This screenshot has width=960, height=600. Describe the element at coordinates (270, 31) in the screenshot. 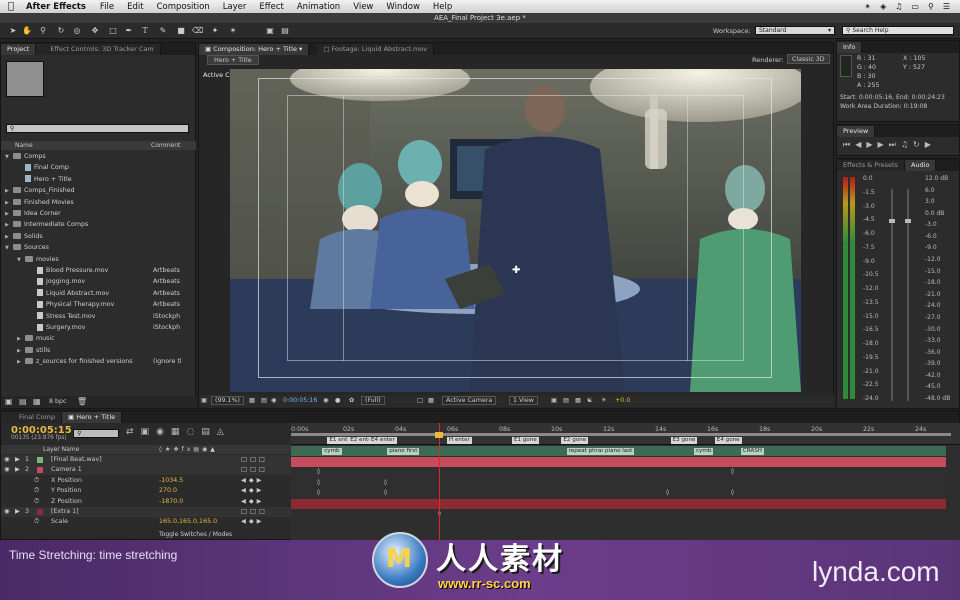

I see `axis-mode-icon: ▣` at that location.